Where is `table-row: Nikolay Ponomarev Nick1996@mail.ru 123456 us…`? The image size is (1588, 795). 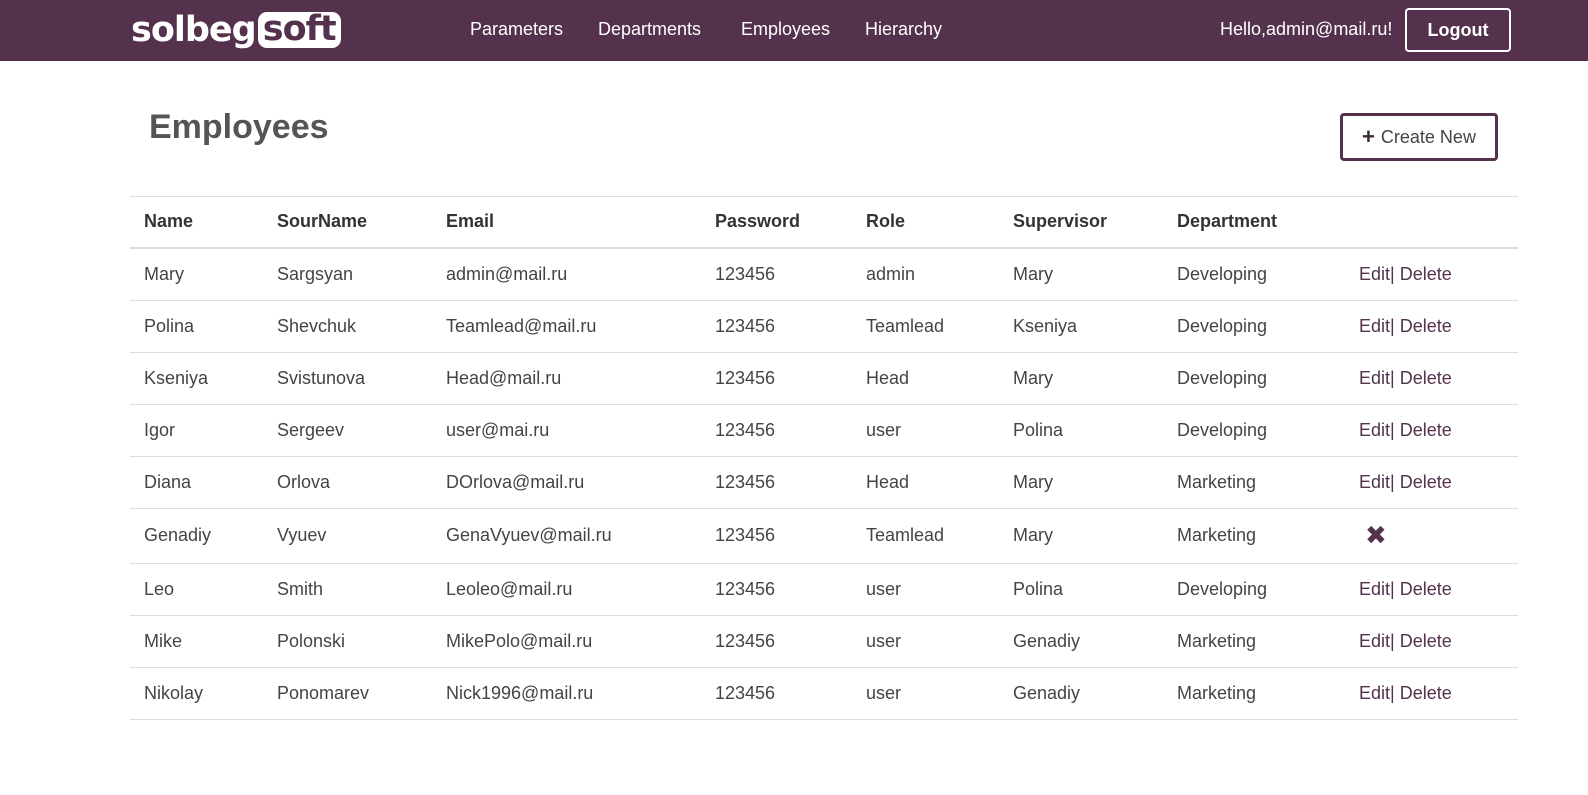
table-row: Nikolay Ponomarev Nick1996@mail.ru 123456 us… is located at coordinates (824, 693).